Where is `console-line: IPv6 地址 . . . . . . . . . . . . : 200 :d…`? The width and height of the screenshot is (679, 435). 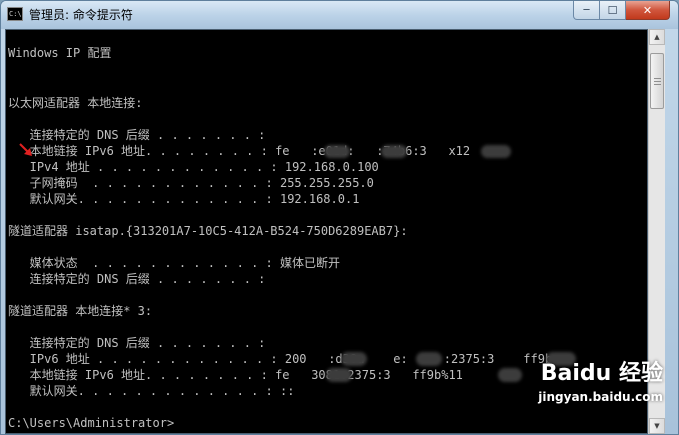
console-line: IPv6 地址 . . . . . . . . . . . . : 200 :d… is located at coordinates (280, 359).